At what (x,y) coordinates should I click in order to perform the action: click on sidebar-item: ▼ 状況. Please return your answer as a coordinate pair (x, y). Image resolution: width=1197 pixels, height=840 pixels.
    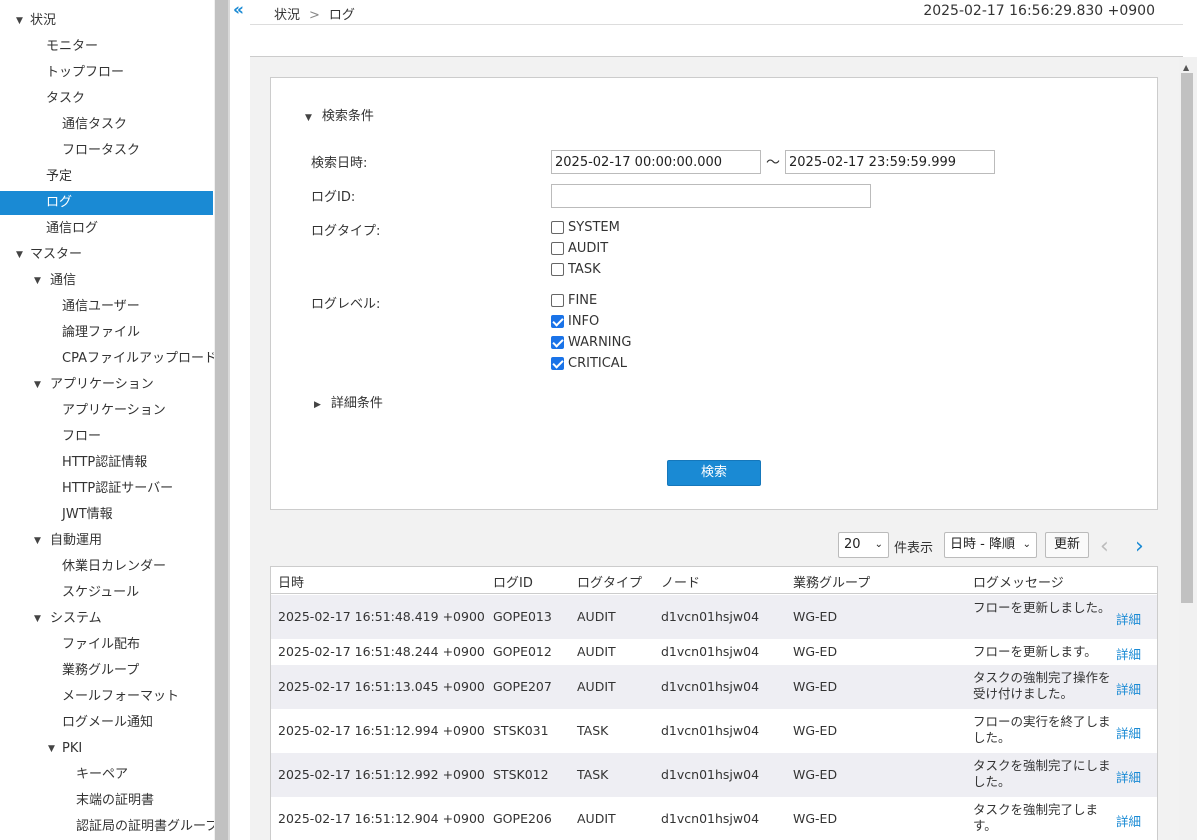
    Looking at the image, I should click on (106, 21).